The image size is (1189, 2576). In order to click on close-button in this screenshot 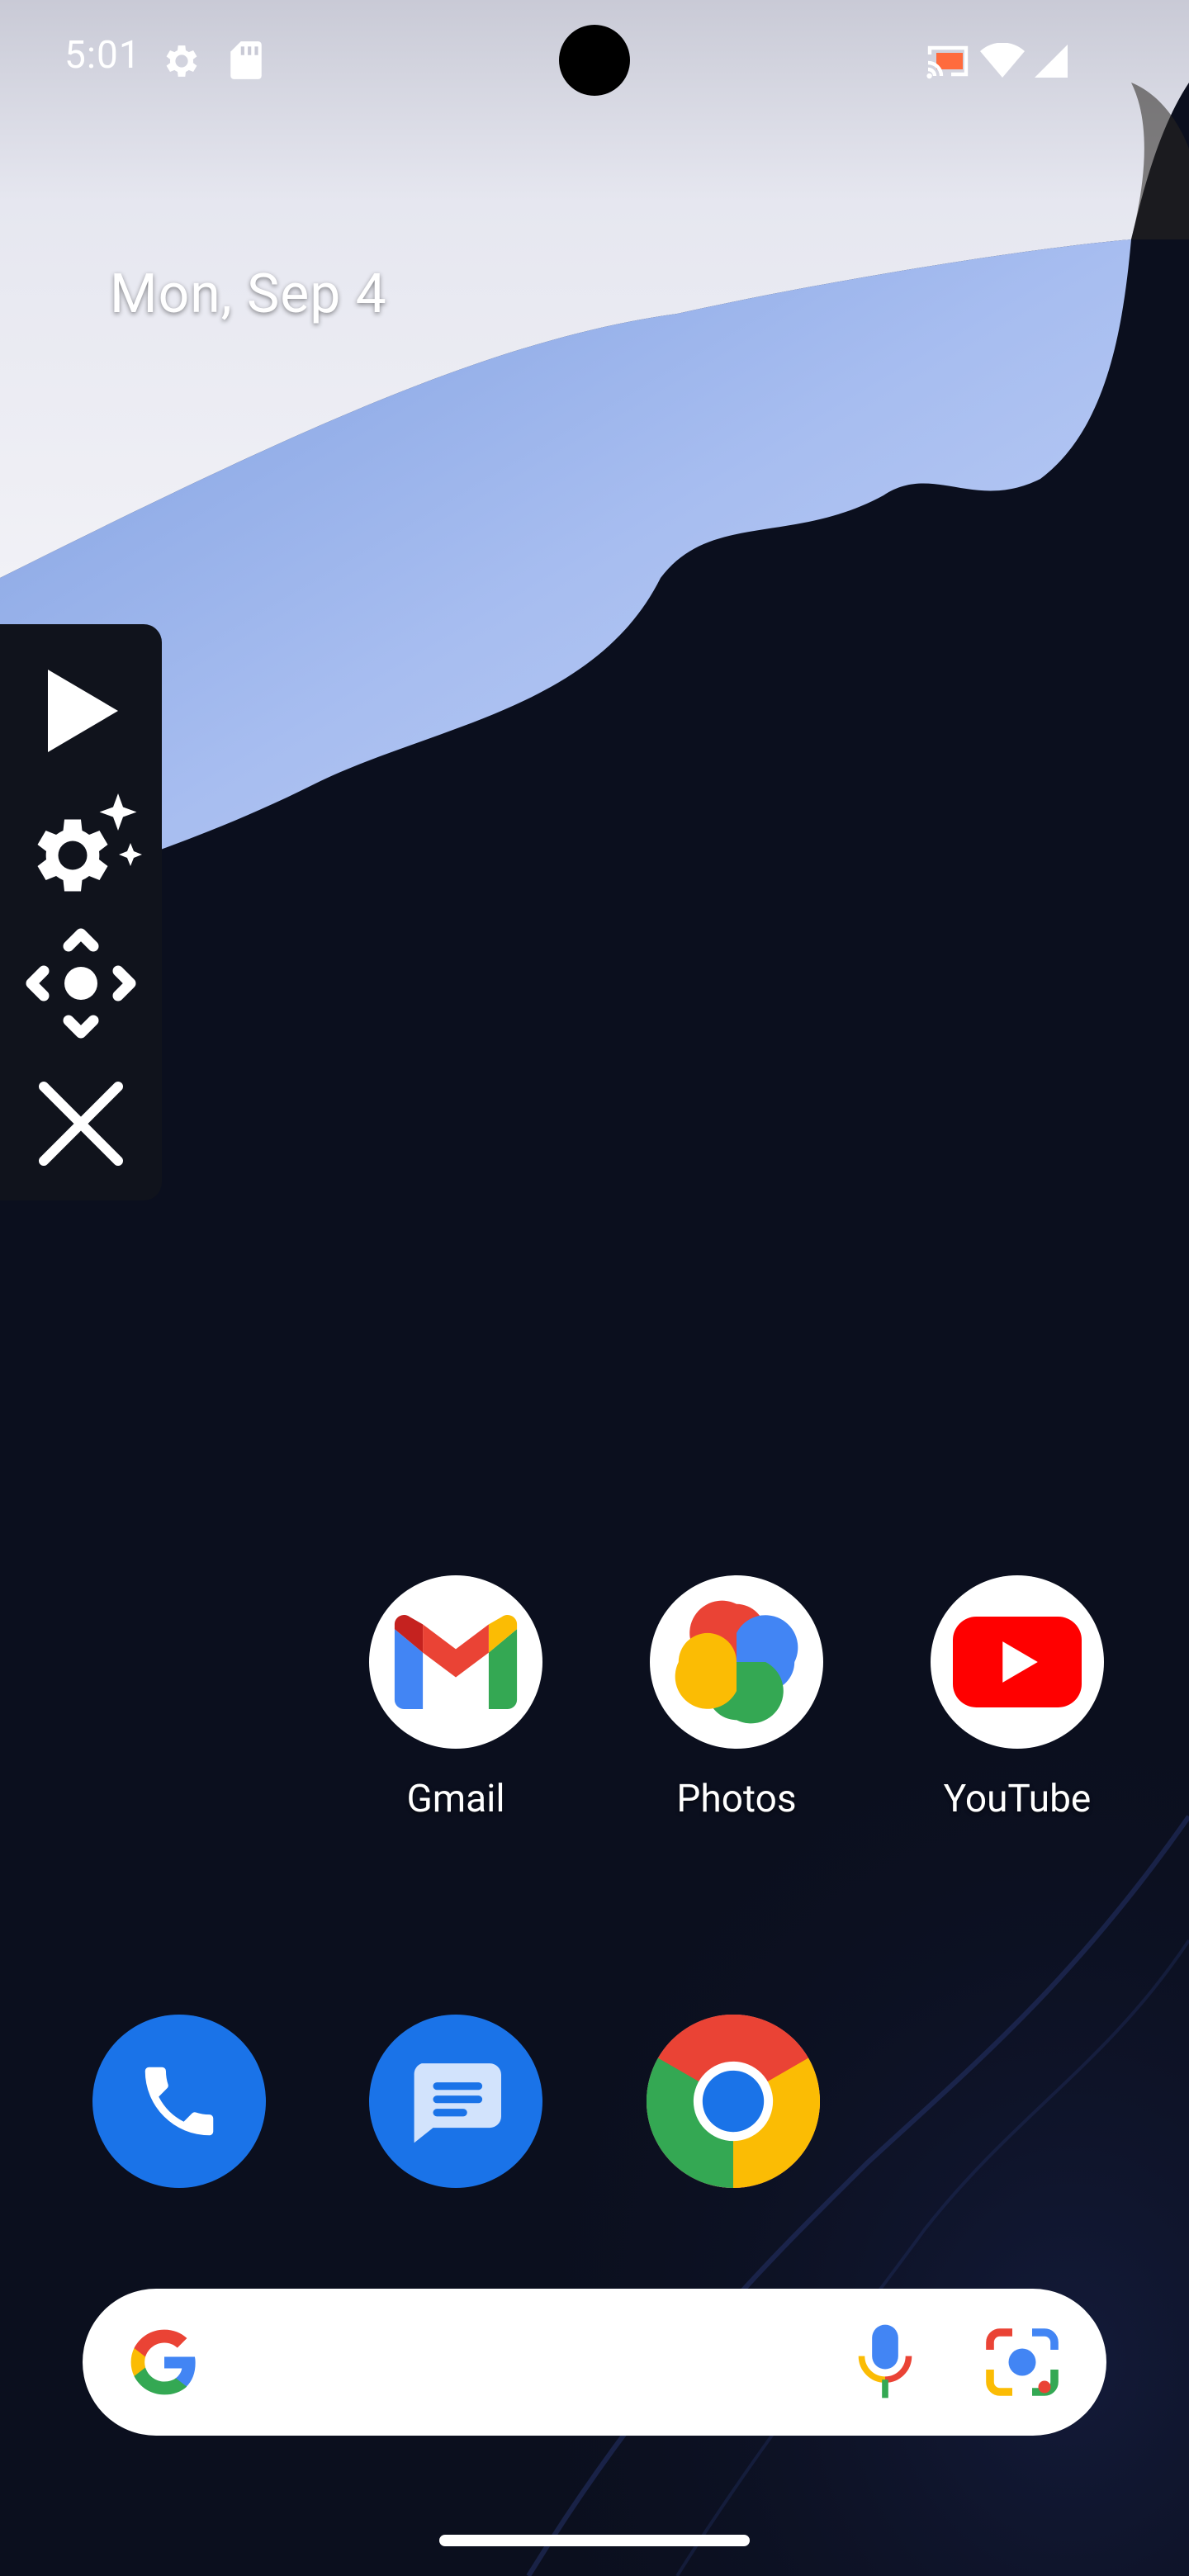, I will do `click(81, 1124)`.